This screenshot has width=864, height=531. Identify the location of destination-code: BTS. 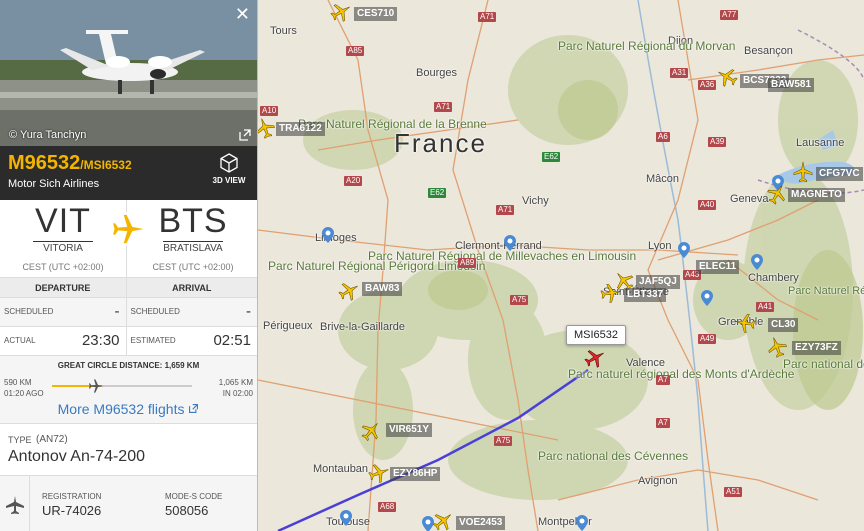
(193, 221).